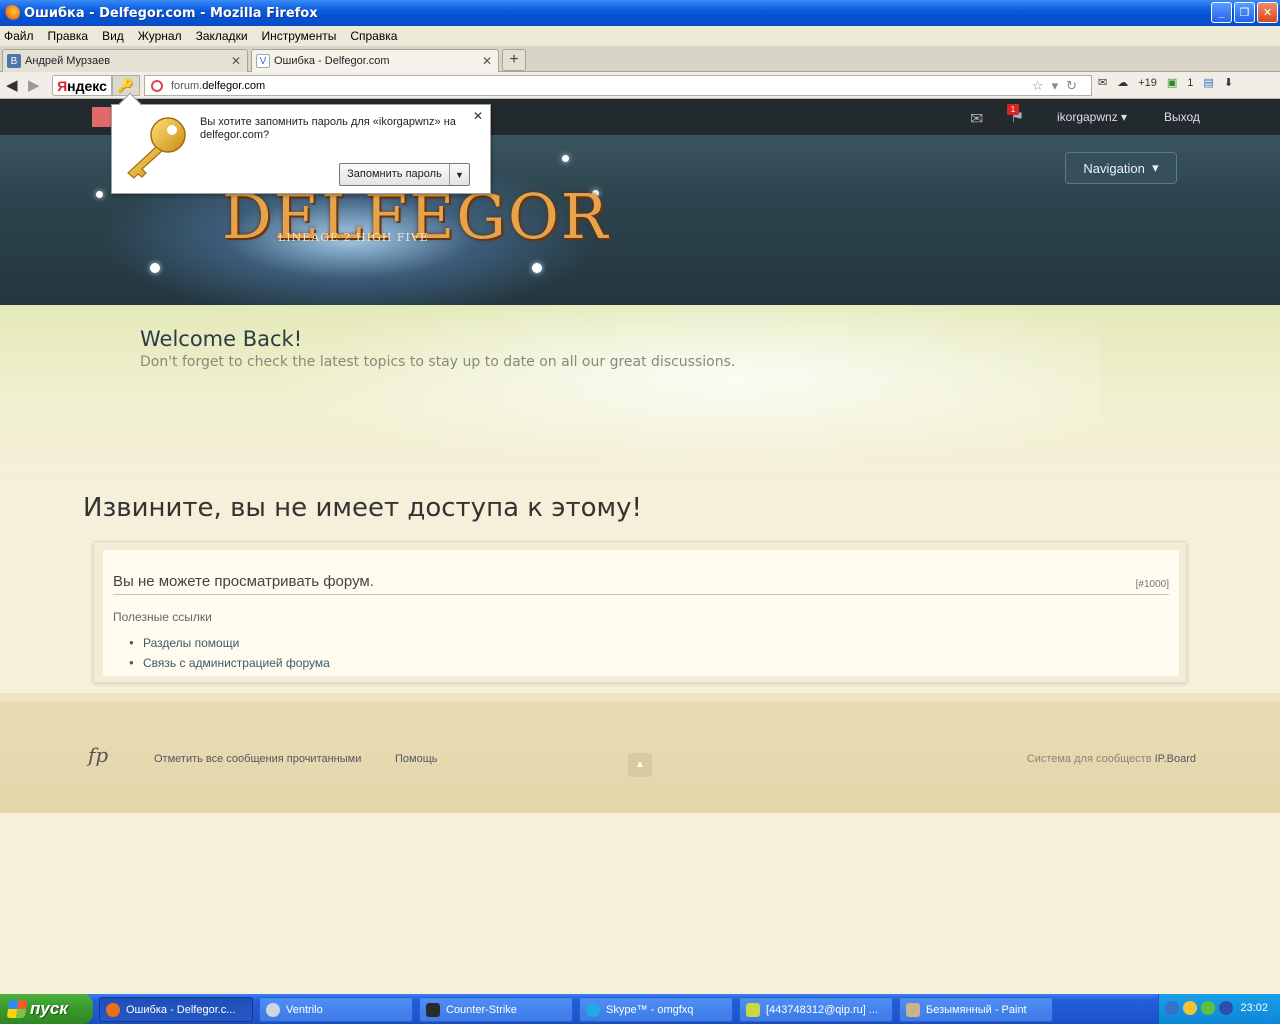 The width and height of the screenshot is (1280, 1024). Describe the element at coordinates (229, 643) in the screenshot. I see `help-sections-link: Разделы помощи` at that location.